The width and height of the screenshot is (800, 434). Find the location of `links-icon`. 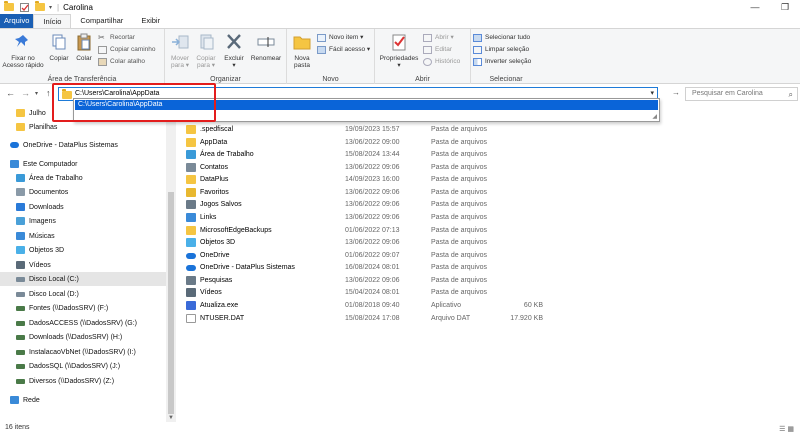

links-icon is located at coordinates (191, 217).